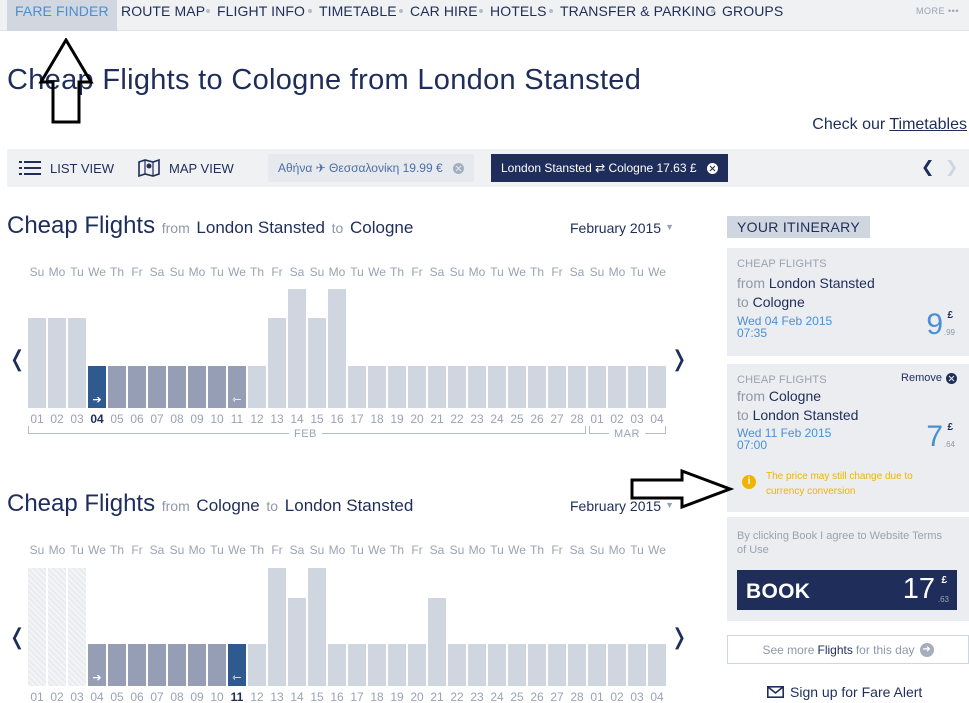  Describe the element at coordinates (377, 419) in the screenshot. I see `day-number: 18` at that location.